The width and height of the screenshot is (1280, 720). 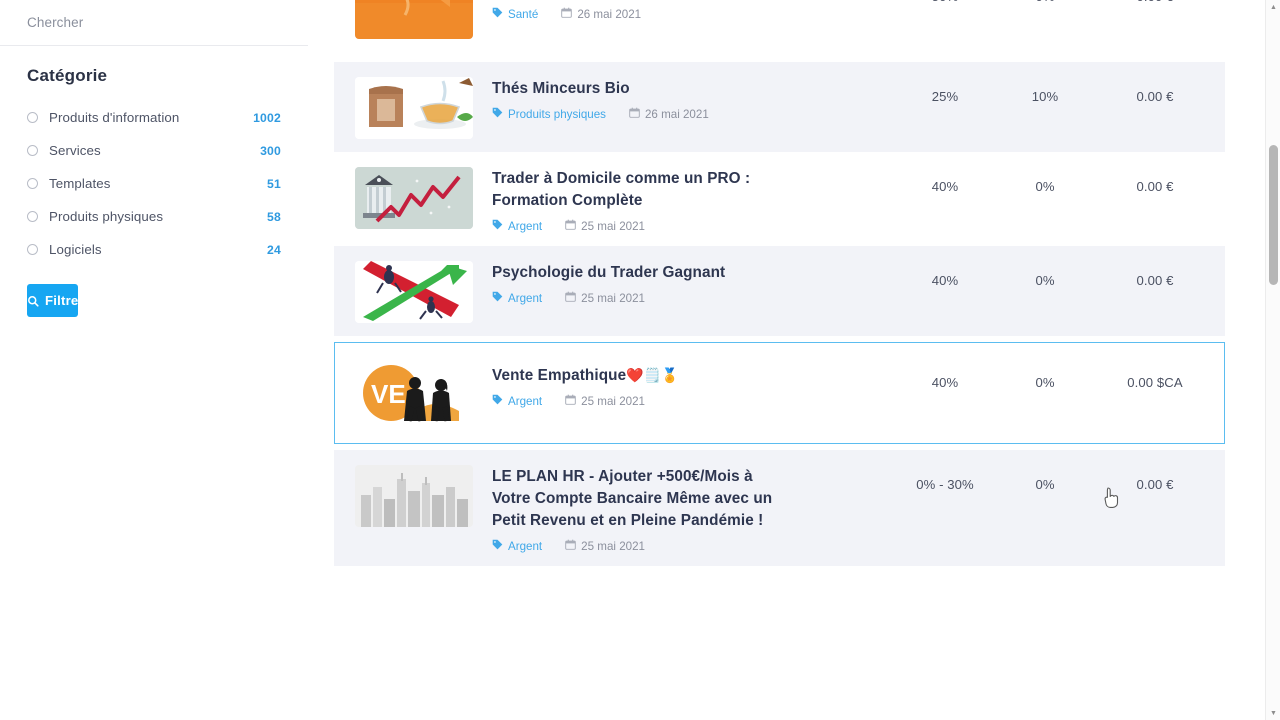 What do you see at coordinates (945, 186) in the screenshot?
I see `commission-value: 40%` at bounding box center [945, 186].